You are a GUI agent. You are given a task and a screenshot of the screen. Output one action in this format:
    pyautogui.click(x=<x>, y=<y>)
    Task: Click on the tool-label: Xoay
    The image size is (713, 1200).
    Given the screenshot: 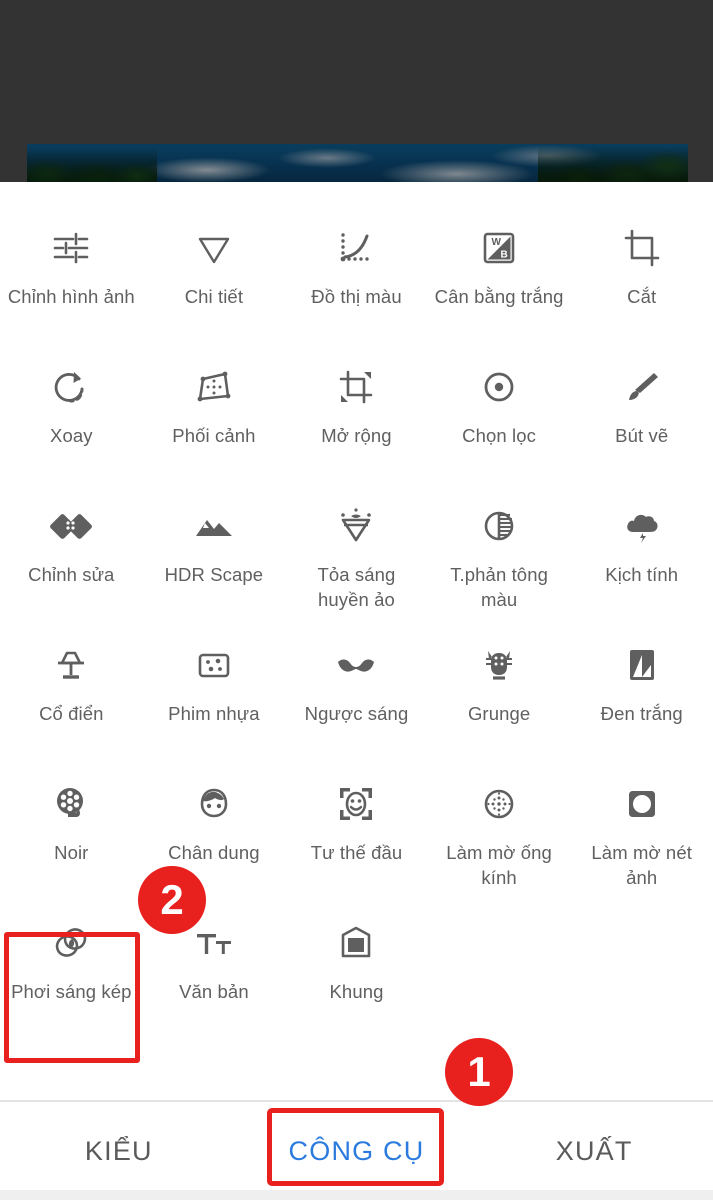 What is the action you would take?
    pyautogui.click(x=71, y=435)
    